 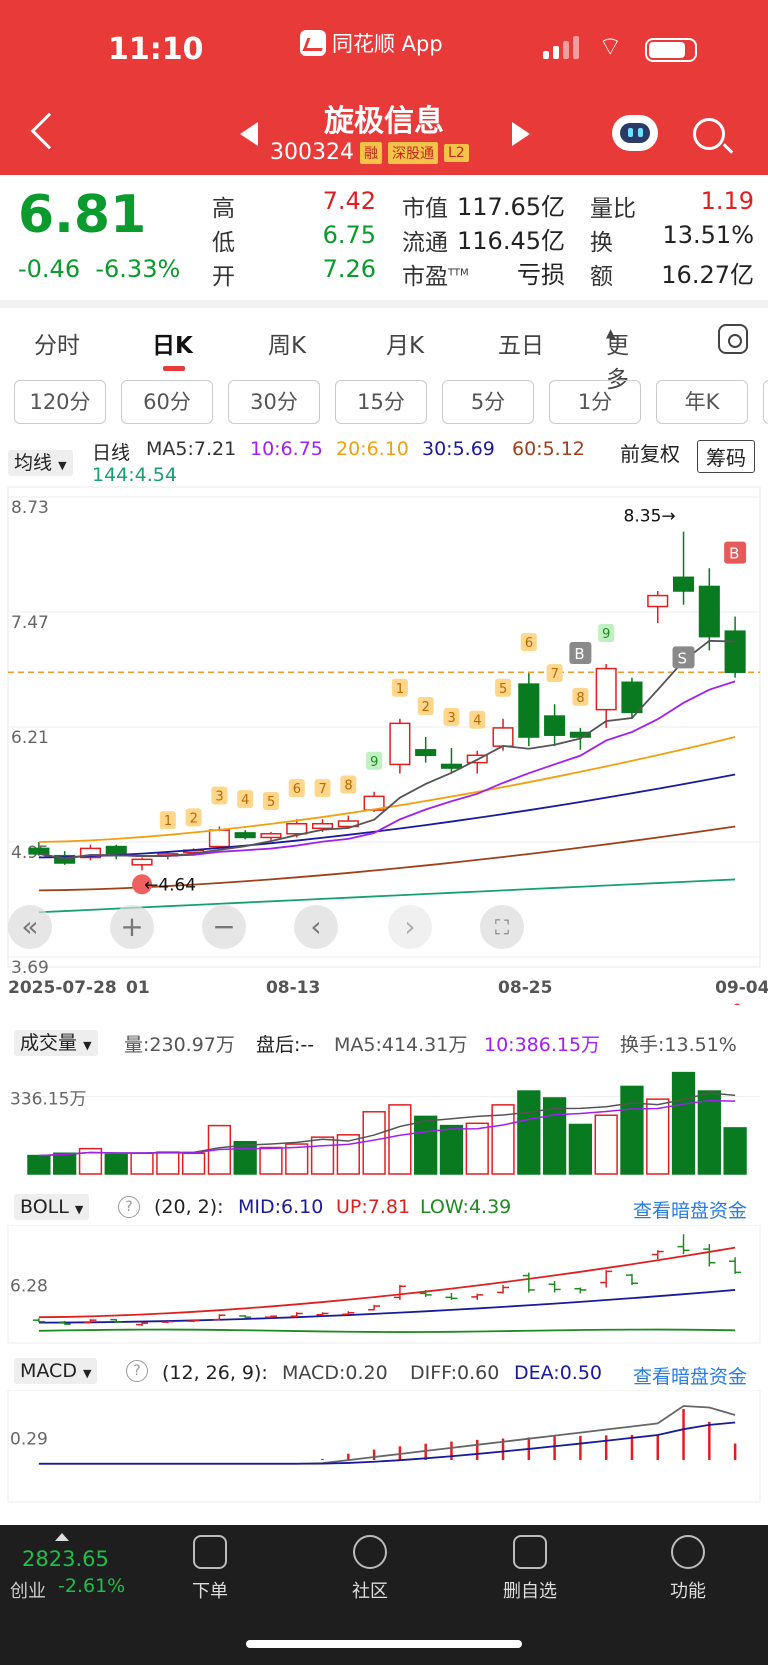 What do you see at coordinates (387, 1282) in the screenshot?
I see `boll-up-line` at bounding box center [387, 1282].